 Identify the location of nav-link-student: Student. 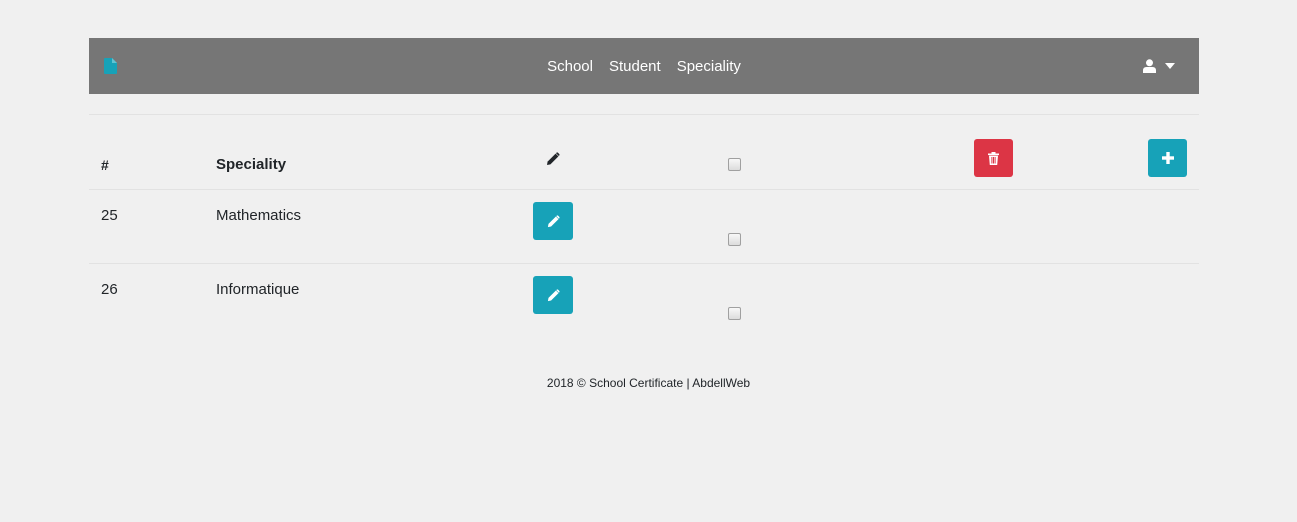
(635, 66).